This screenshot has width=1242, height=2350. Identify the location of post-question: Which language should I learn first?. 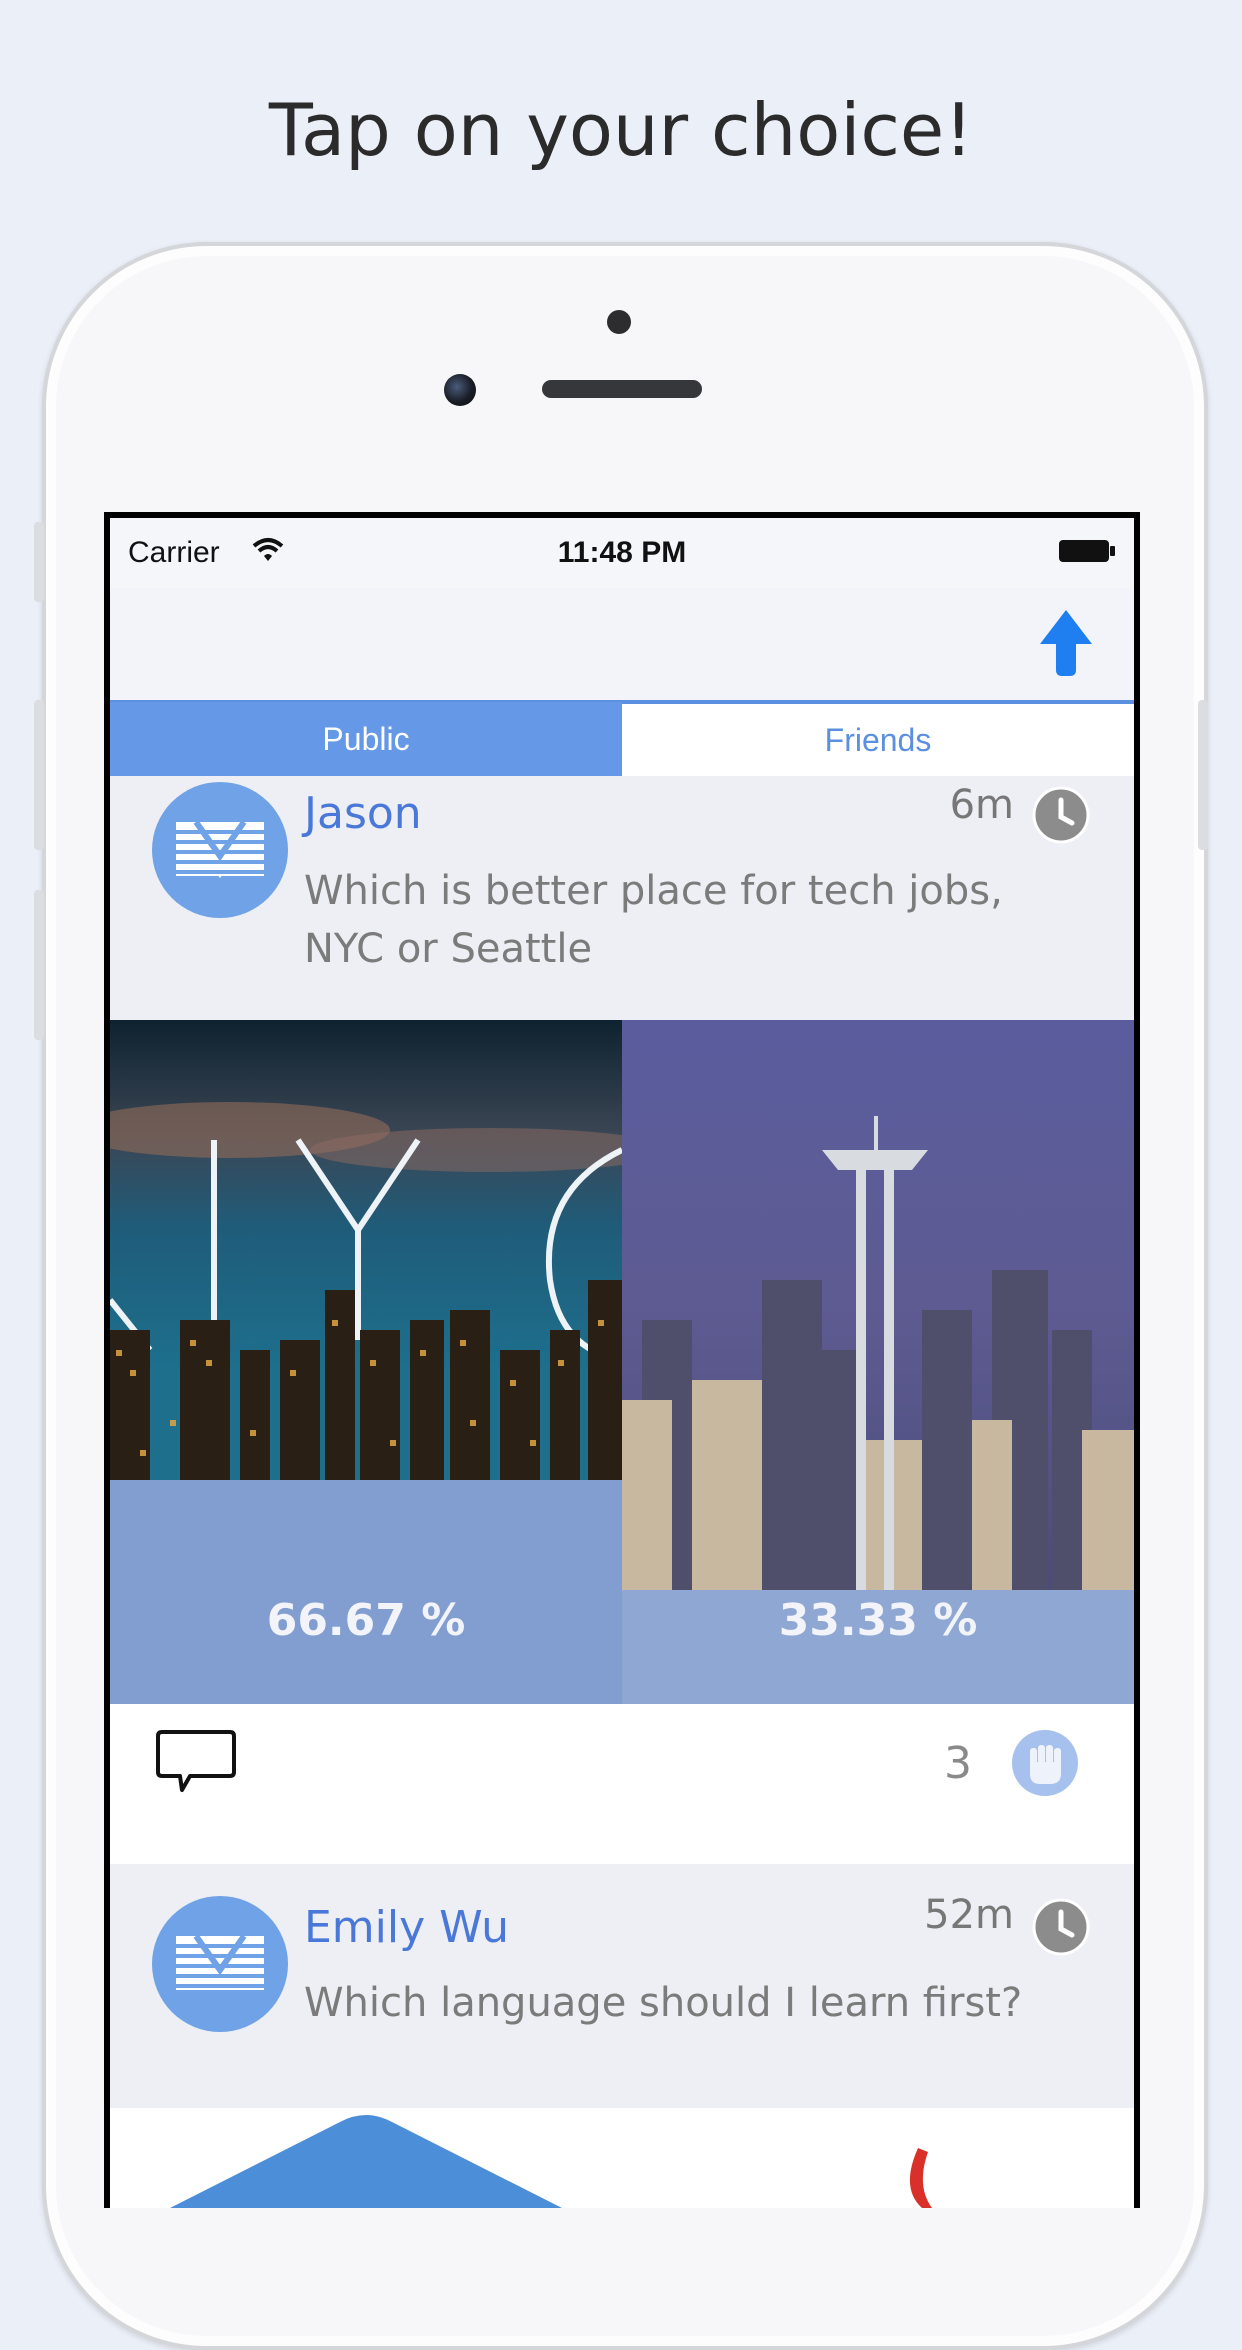
(664, 2003).